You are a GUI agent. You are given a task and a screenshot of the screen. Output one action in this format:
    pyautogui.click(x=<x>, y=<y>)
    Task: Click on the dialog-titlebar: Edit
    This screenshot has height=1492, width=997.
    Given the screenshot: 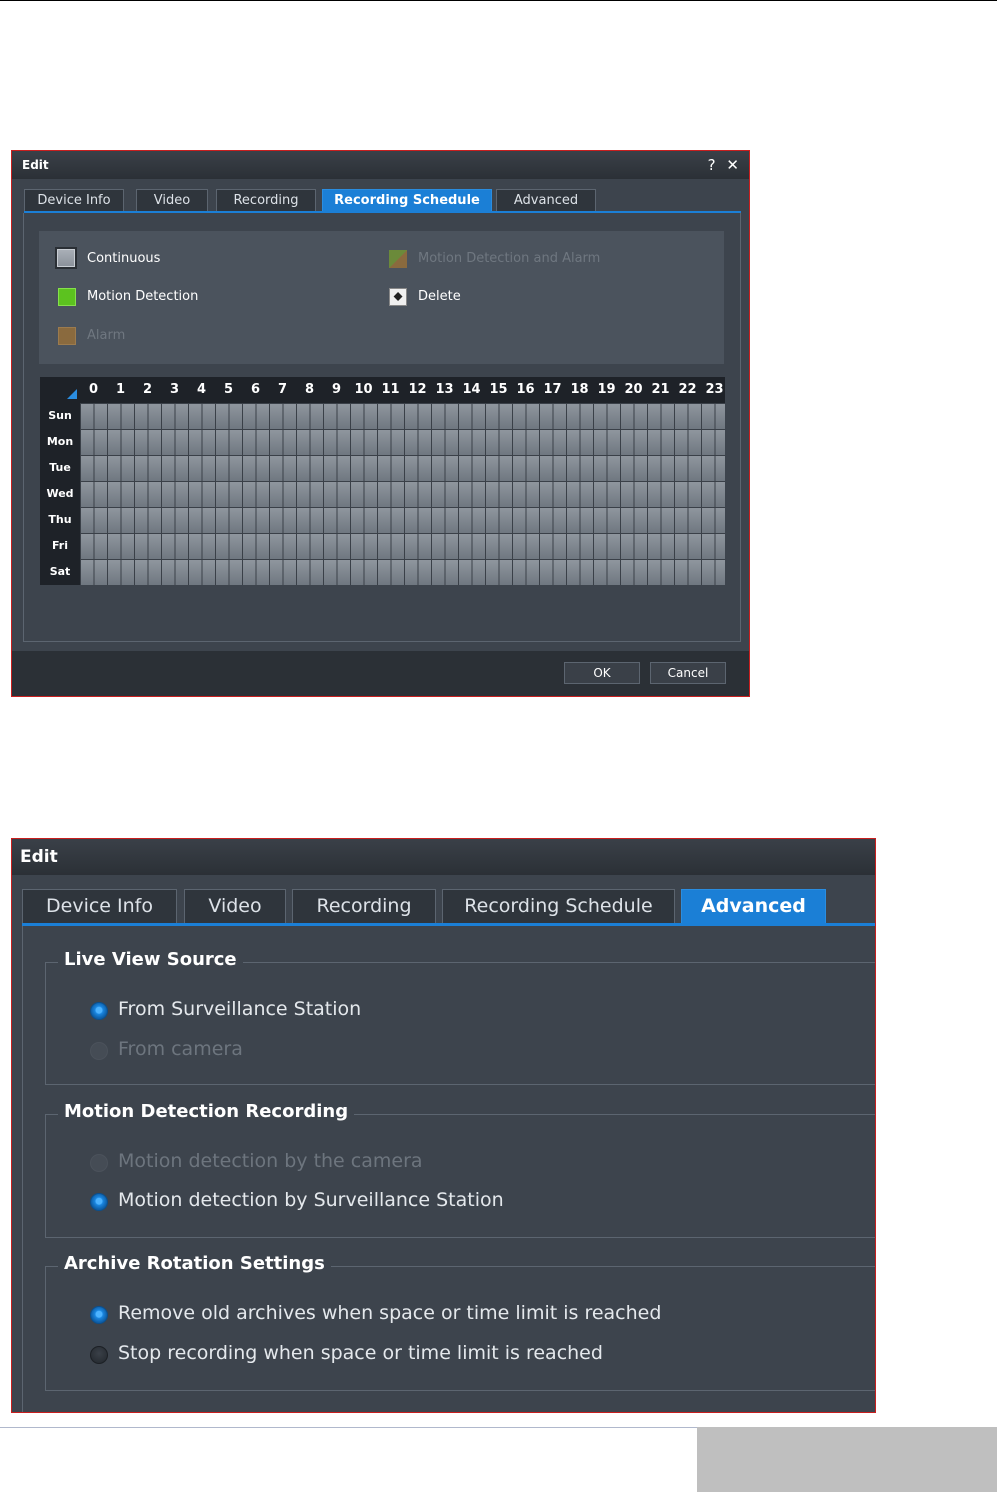 What is the action you would take?
    pyautogui.click(x=443, y=857)
    